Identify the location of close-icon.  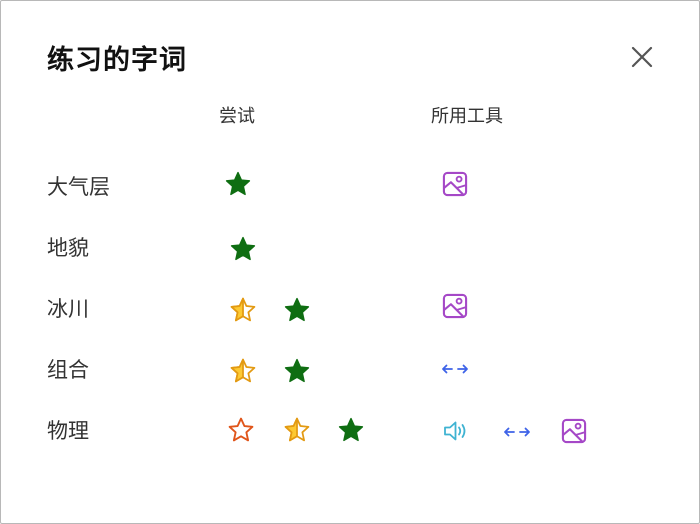
(642, 57).